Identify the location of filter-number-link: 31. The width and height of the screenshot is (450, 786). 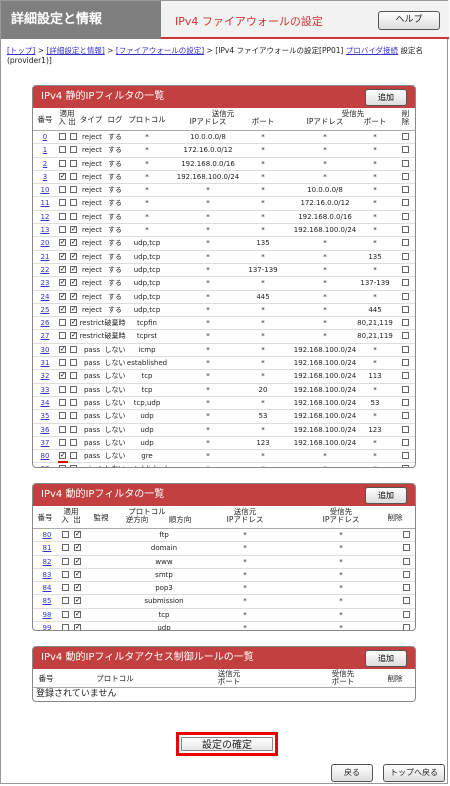
(45, 363).